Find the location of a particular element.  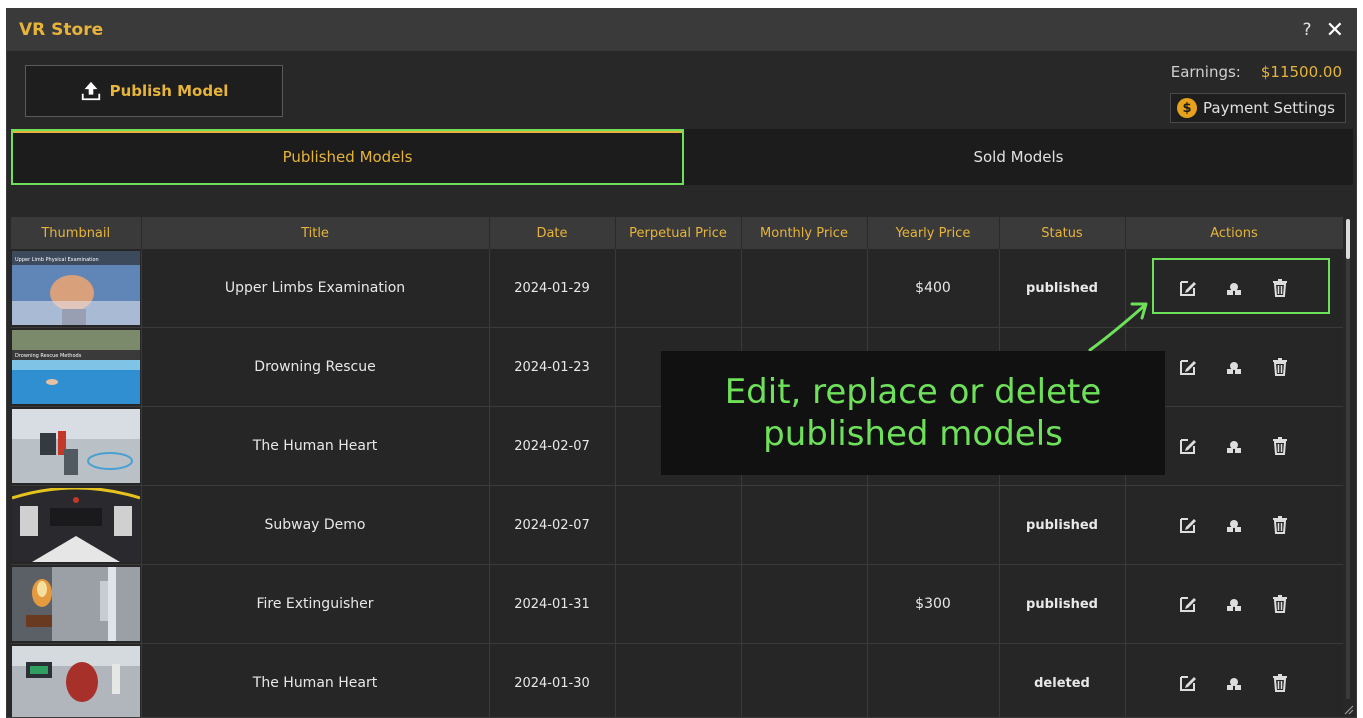

thumbnail-cell: Drowning Rescue Methods is located at coordinates (76, 367).